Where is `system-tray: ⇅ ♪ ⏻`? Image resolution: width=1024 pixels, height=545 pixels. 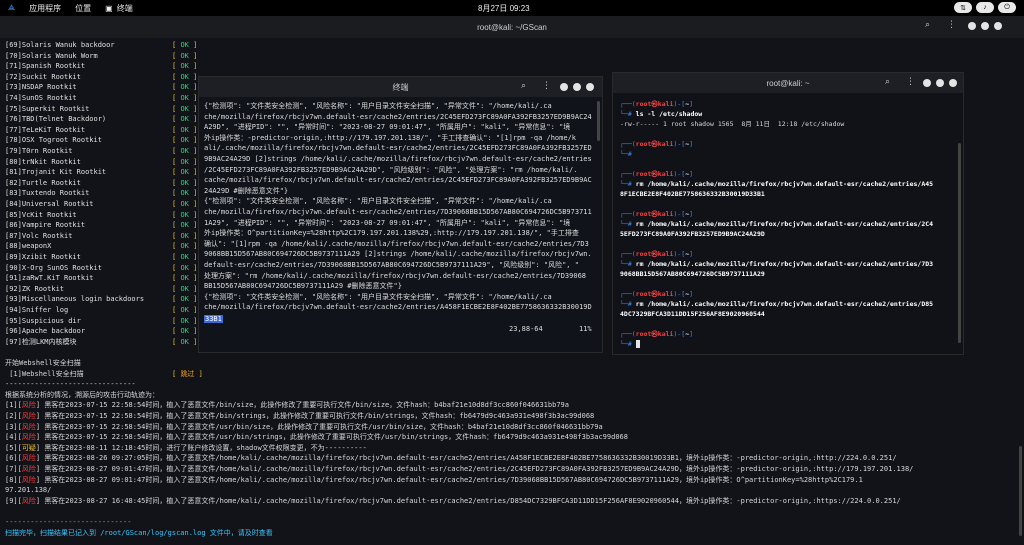
system-tray: ⇅ ♪ ⏻ is located at coordinates (985, 7).